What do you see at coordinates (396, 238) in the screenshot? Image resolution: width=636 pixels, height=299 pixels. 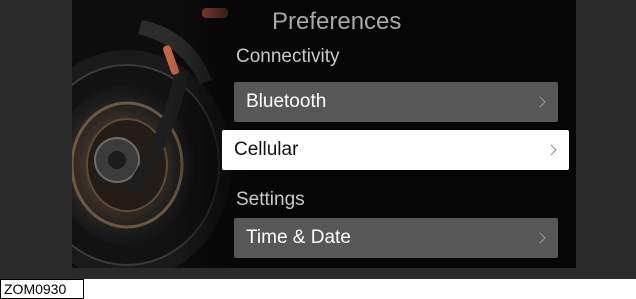 I see `menu-item-time-date: Time & Date` at bounding box center [396, 238].